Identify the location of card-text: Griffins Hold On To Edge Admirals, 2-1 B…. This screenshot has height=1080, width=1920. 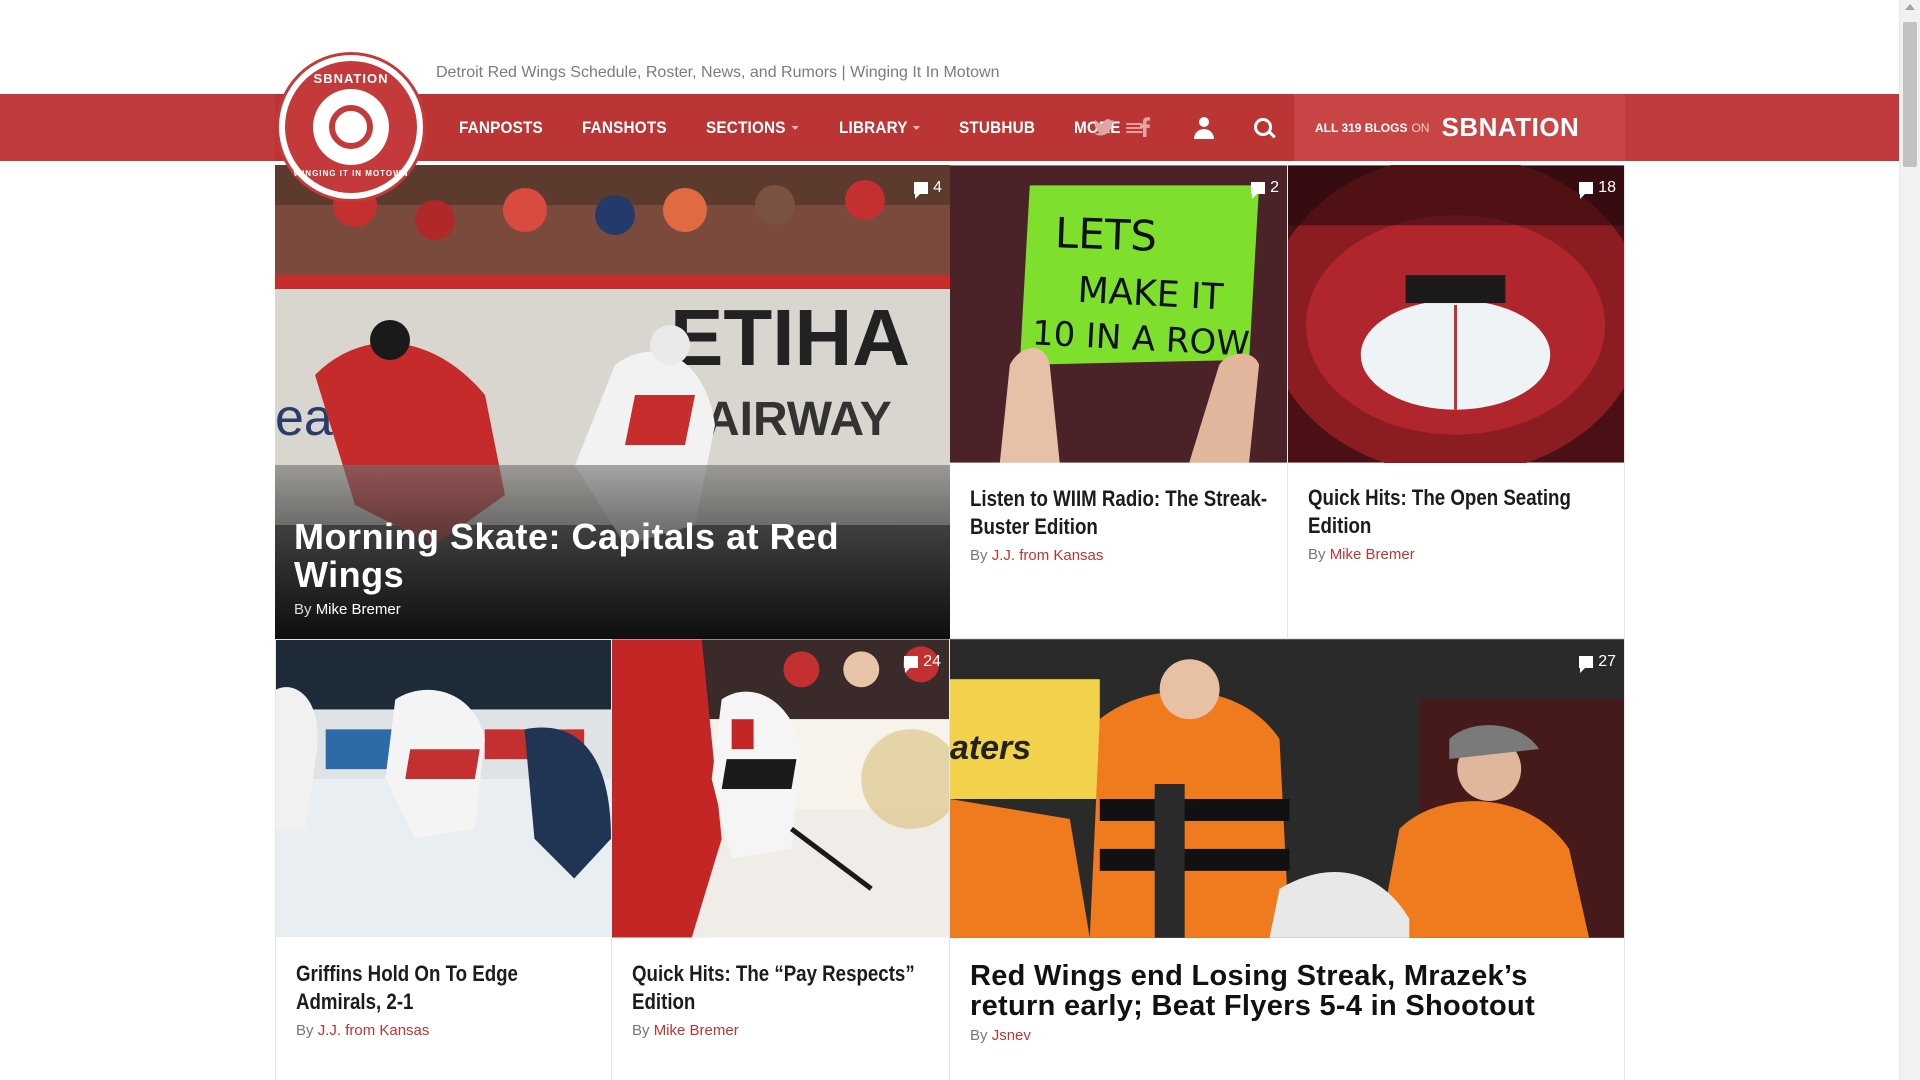
(444, 999).